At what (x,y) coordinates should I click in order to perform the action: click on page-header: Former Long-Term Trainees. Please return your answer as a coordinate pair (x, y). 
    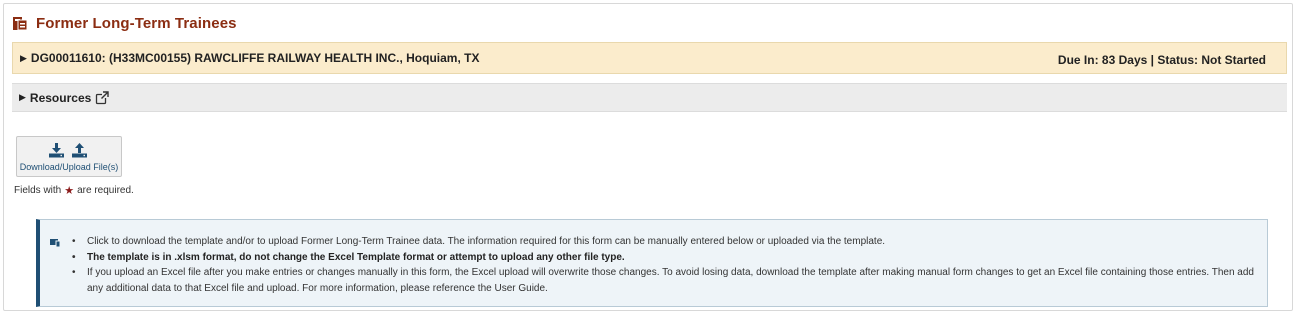
    Looking at the image, I should click on (124, 23).